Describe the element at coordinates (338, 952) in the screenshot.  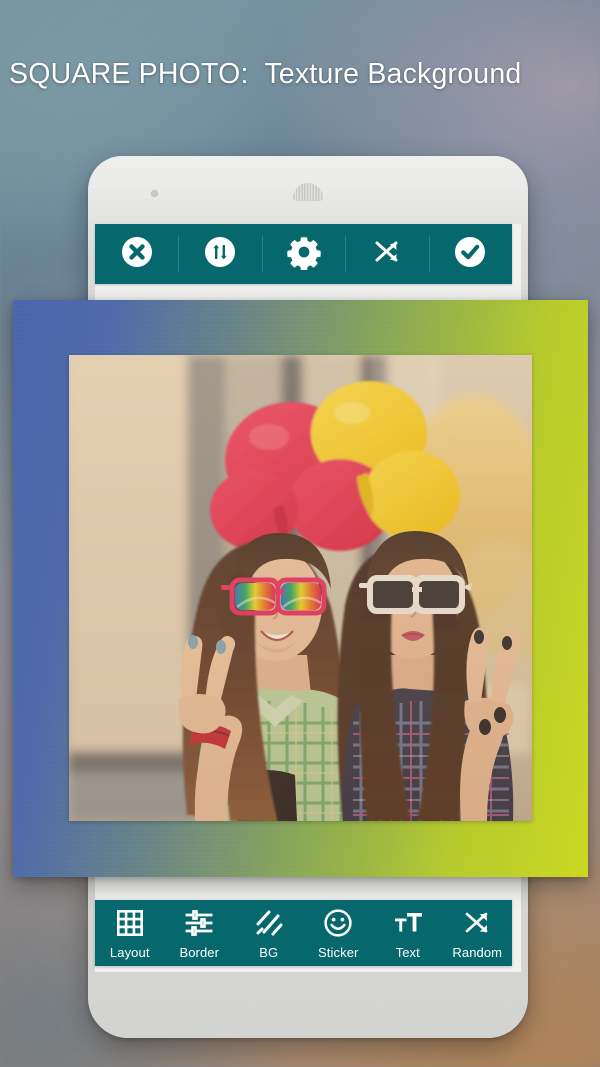
I see `sticker-label: Sticker` at that location.